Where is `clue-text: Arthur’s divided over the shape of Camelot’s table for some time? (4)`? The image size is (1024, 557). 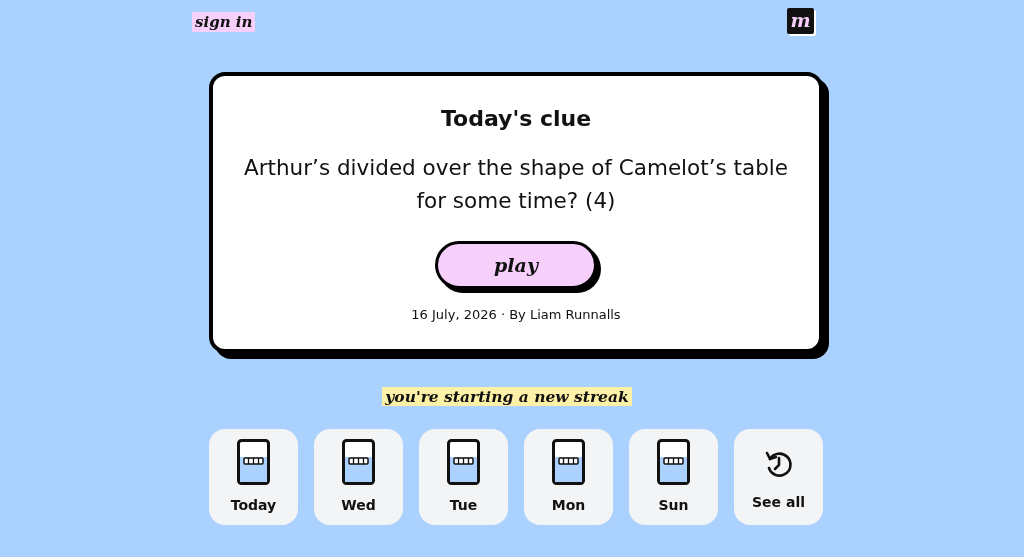 clue-text: Arthur’s divided over the shape of Camelot’s table for some time? (4) is located at coordinates (516, 184).